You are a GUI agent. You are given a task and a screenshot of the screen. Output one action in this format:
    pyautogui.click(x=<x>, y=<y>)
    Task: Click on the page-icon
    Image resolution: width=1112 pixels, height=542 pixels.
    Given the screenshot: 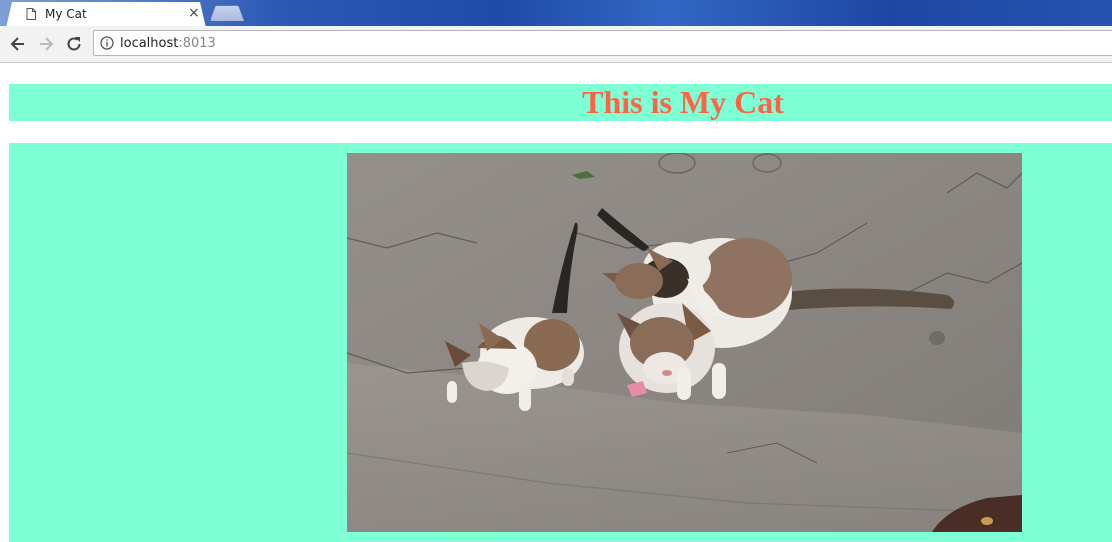 What is the action you would take?
    pyautogui.click(x=31, y=14)
    